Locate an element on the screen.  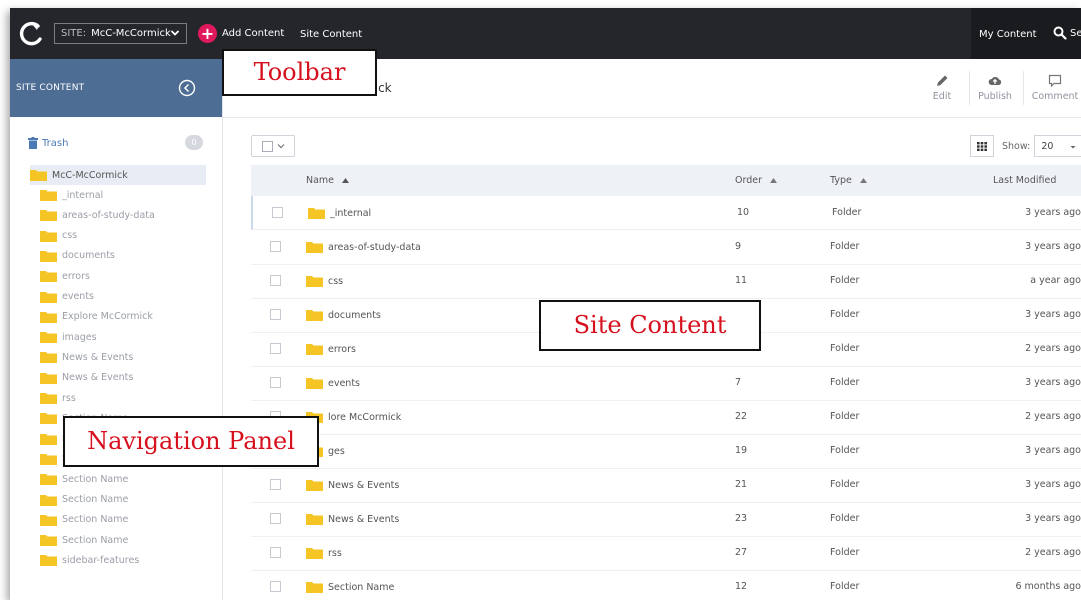
trash-icon is located at coordinates (33, 143).